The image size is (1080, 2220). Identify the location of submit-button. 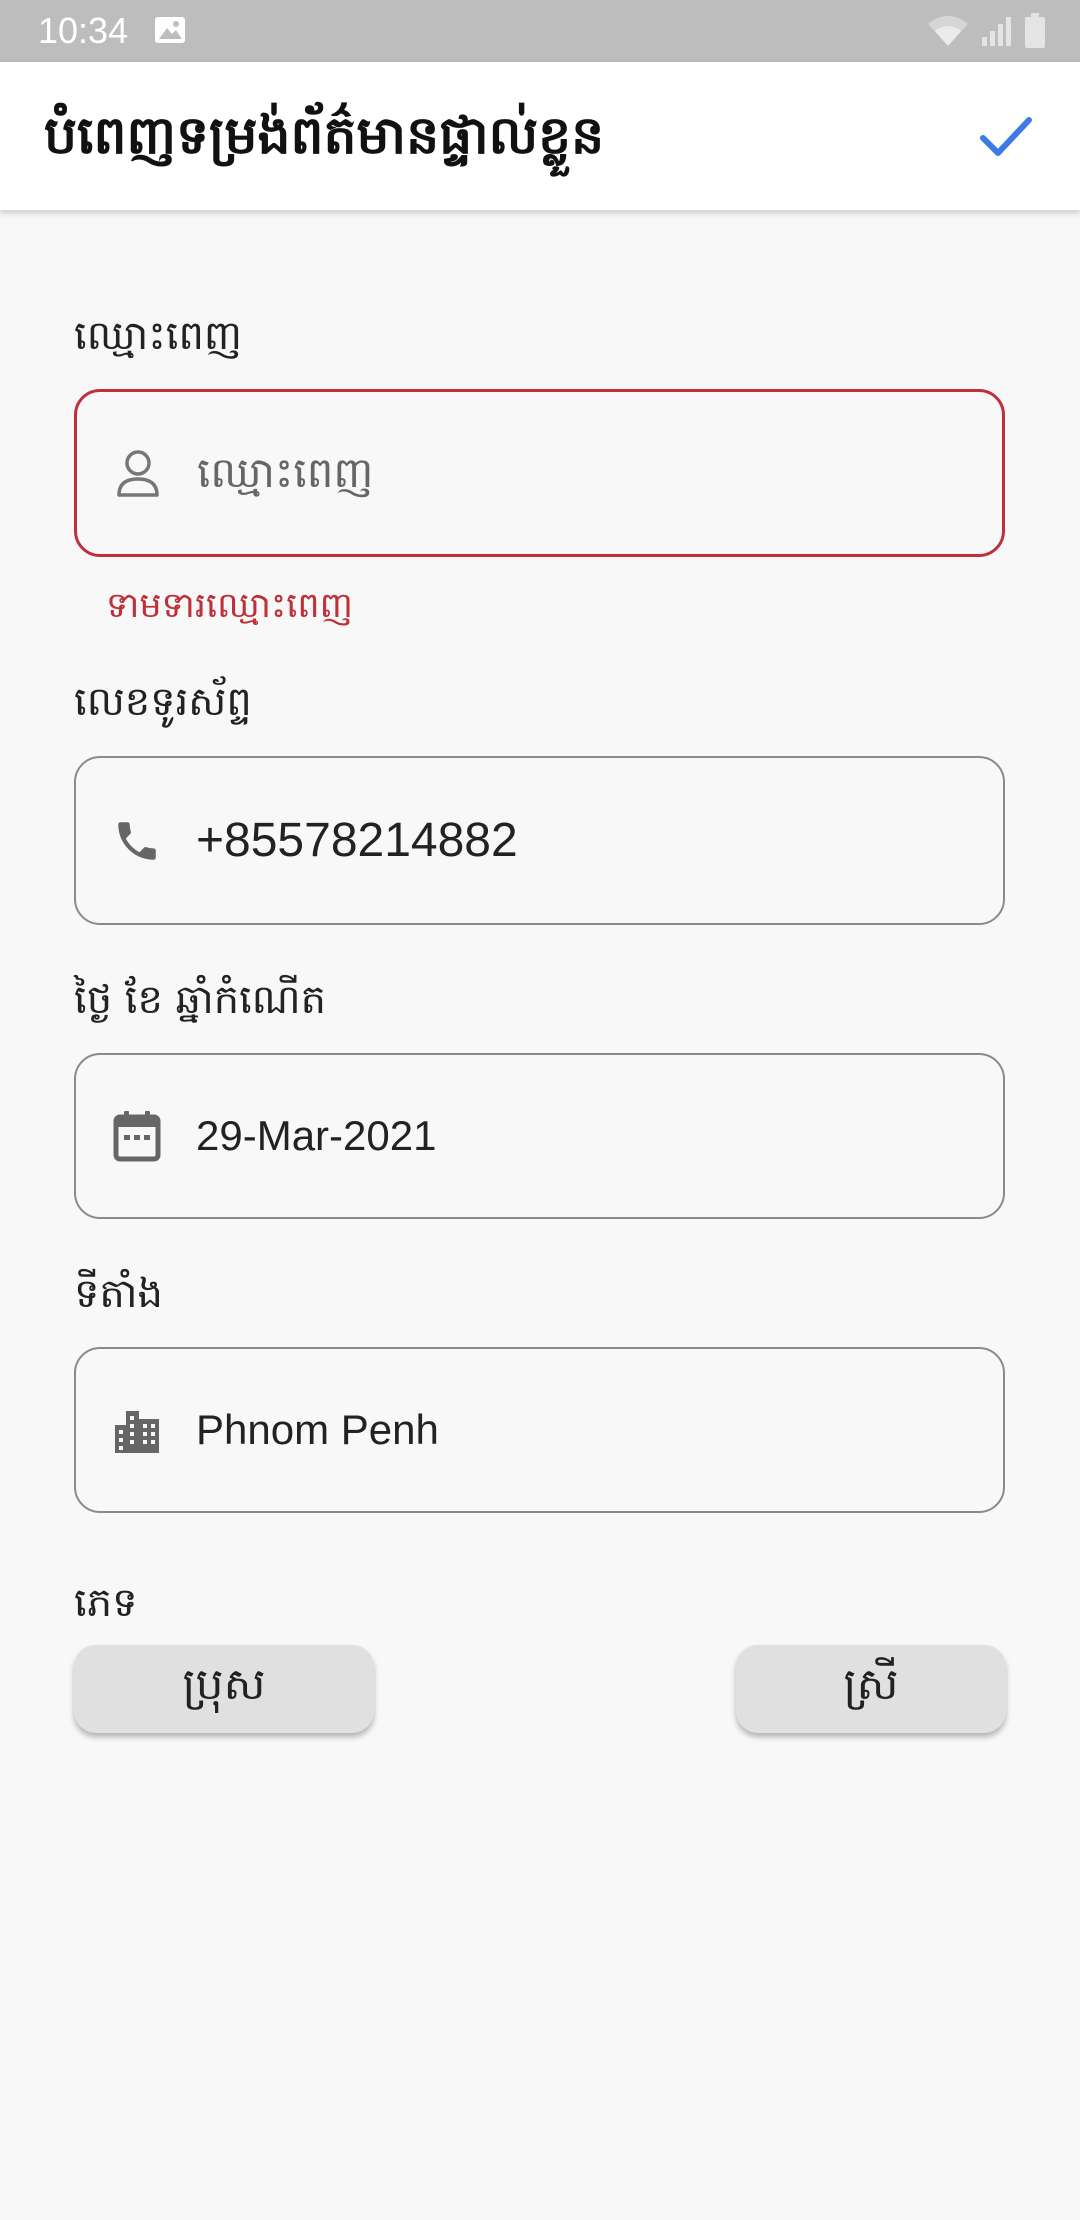
(1006, 136).